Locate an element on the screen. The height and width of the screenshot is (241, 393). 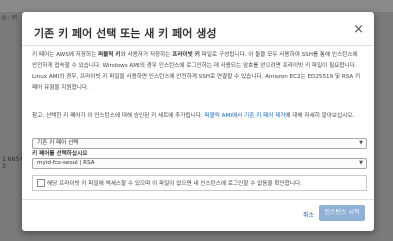
background-header is located at coordinates (196, 6).